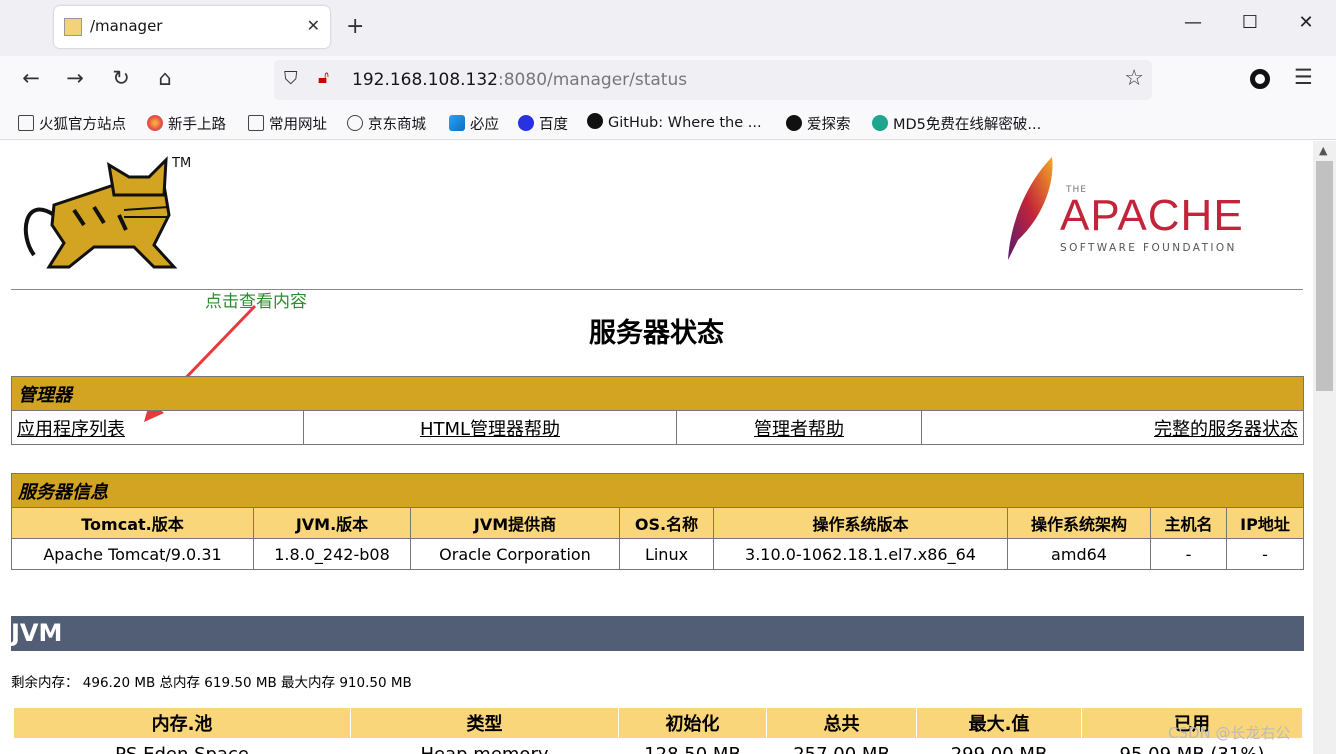 The height and width of the screenshot is (754, 1336). What do you see at coordinates (132, 523) in the screenshot?
I see `col-header: Tomcat.版本` at bounding box center [132, 523].